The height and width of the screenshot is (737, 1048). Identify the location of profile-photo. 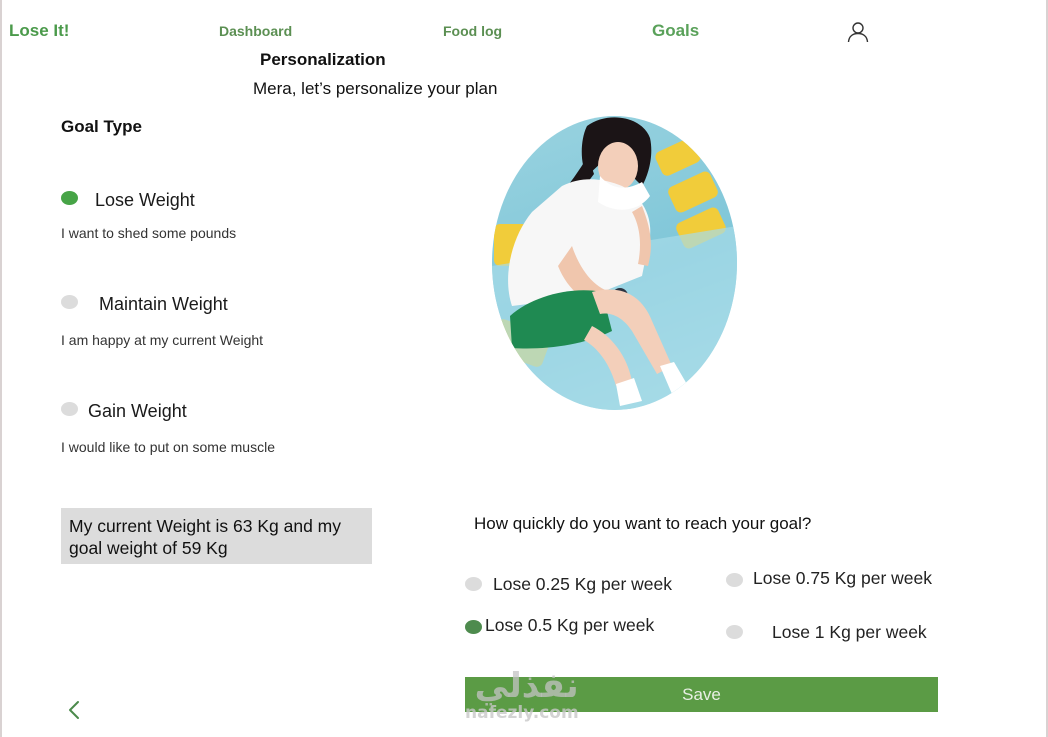
(614, 263).